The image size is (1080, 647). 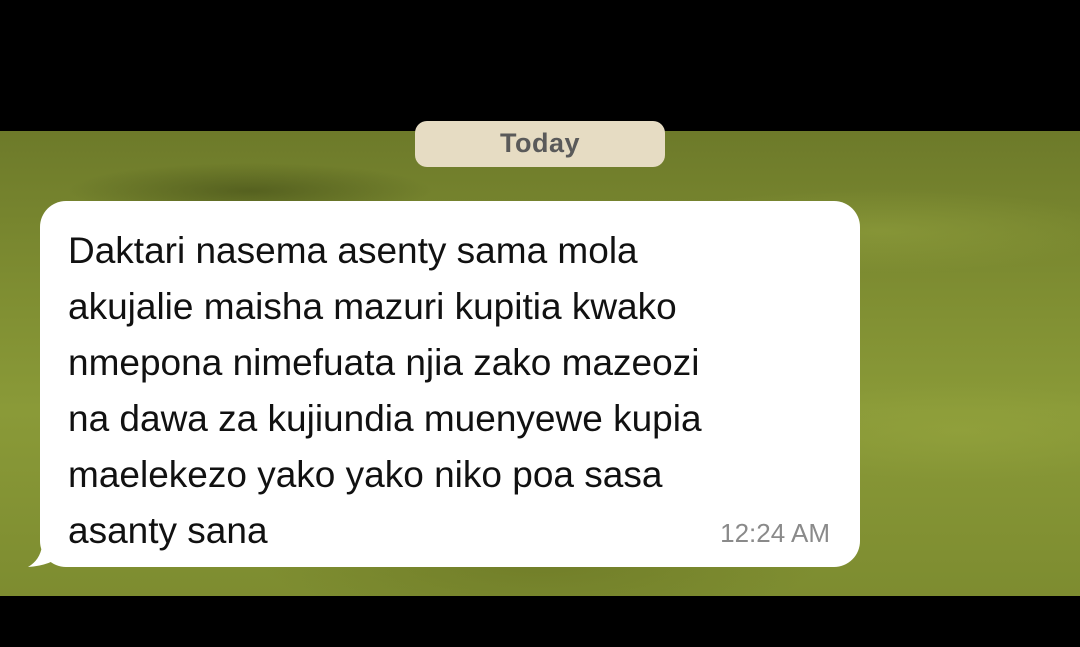 What do you see at coordinates (540, 621) in the screenshot?
I see `bottom-black-bar` at bounding box center [540, 621].